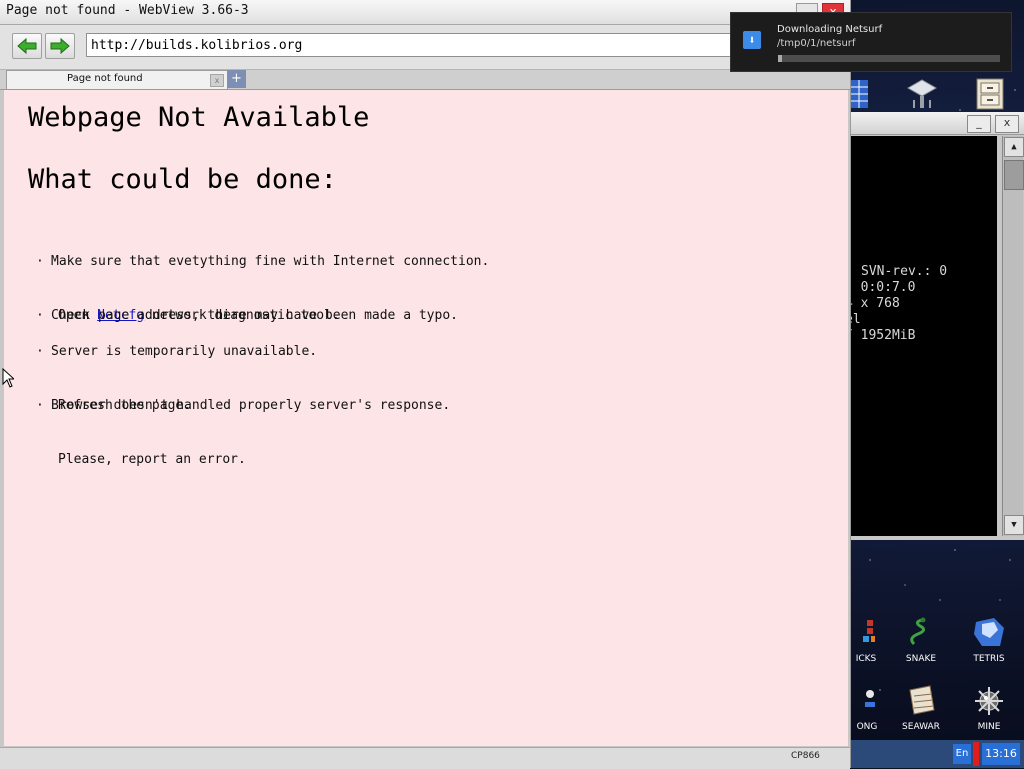  I want to click on forward-button, so click(60, 46).